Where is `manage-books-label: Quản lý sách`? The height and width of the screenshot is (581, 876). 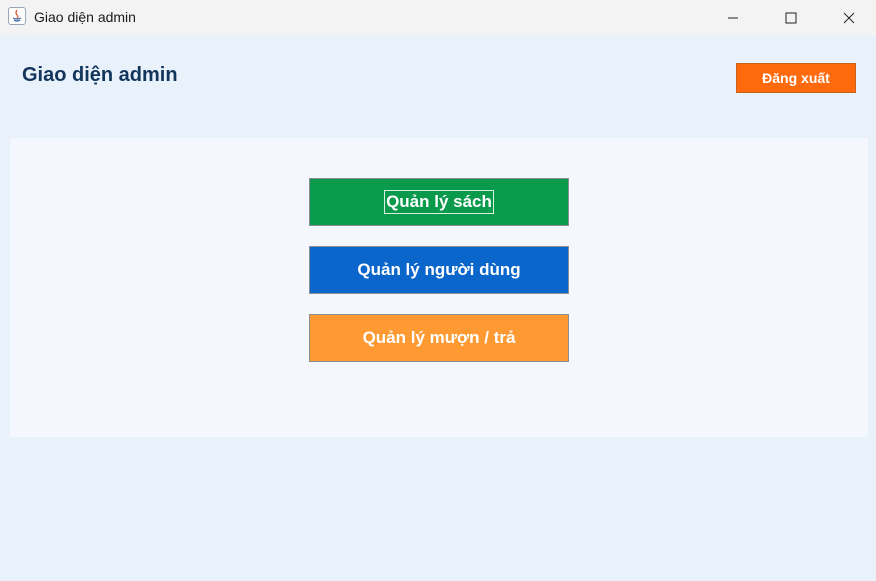 manage-books-label: Quản lý sách is located at coordinates (439, 202).